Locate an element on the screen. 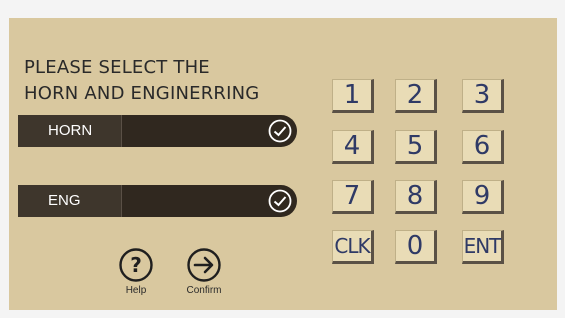 The width and height of the screenshot is (565, 318). enter-key: ENT is located at coordinates (483, 247).